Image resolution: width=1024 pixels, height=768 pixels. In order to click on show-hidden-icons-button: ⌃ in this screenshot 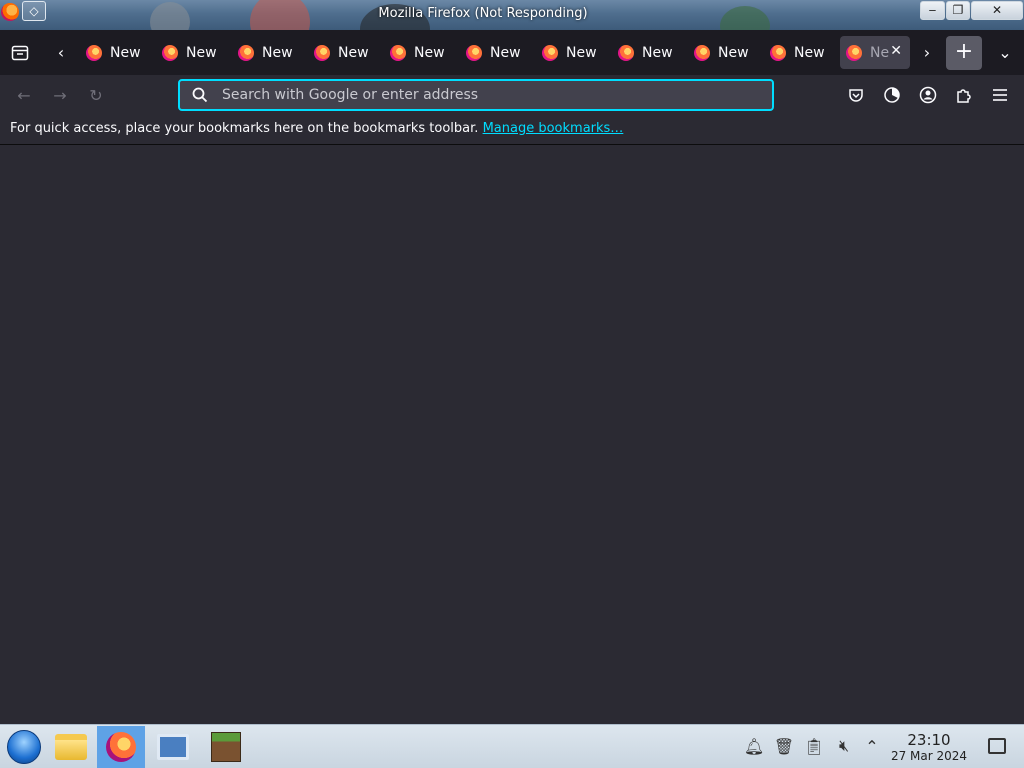, I will do `click(872, 746)`.